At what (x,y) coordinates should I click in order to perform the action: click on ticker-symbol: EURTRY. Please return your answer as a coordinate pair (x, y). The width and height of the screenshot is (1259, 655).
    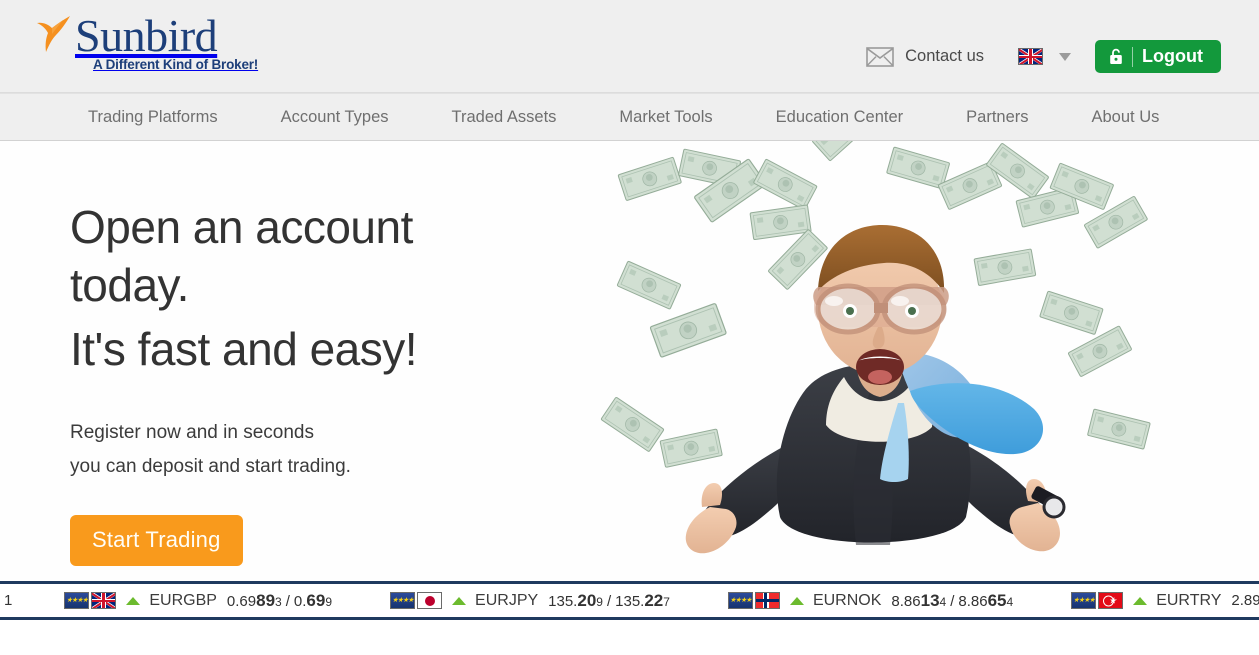
    Looking at the image, I should click on (1189, 600).